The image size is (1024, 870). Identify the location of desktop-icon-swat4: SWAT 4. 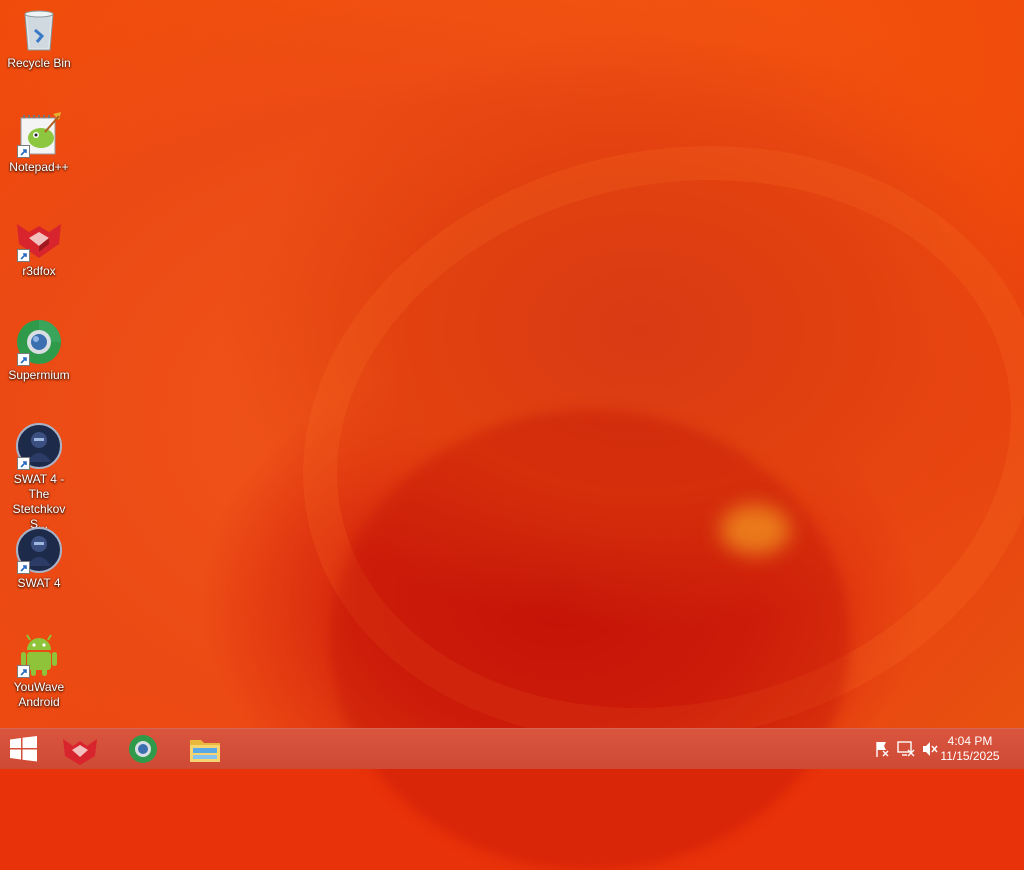
(39, 556).